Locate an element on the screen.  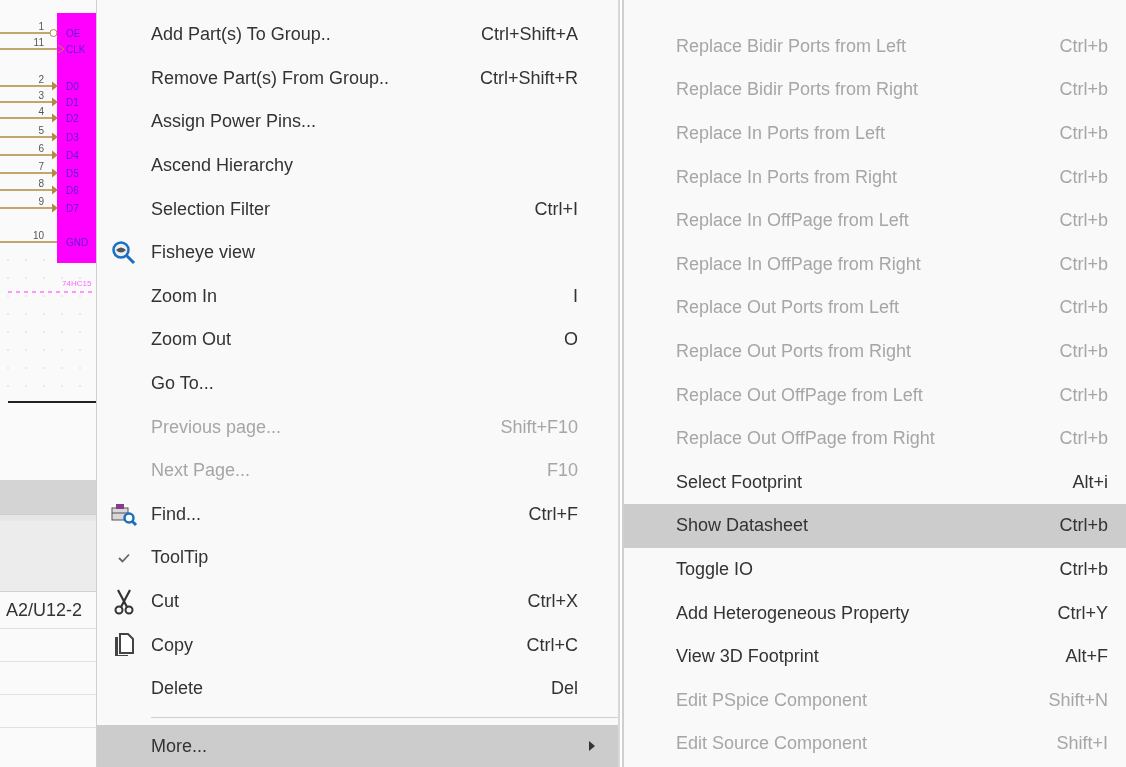
menu-label: Ascend Hierarchy is located at coordinates (223, 166).